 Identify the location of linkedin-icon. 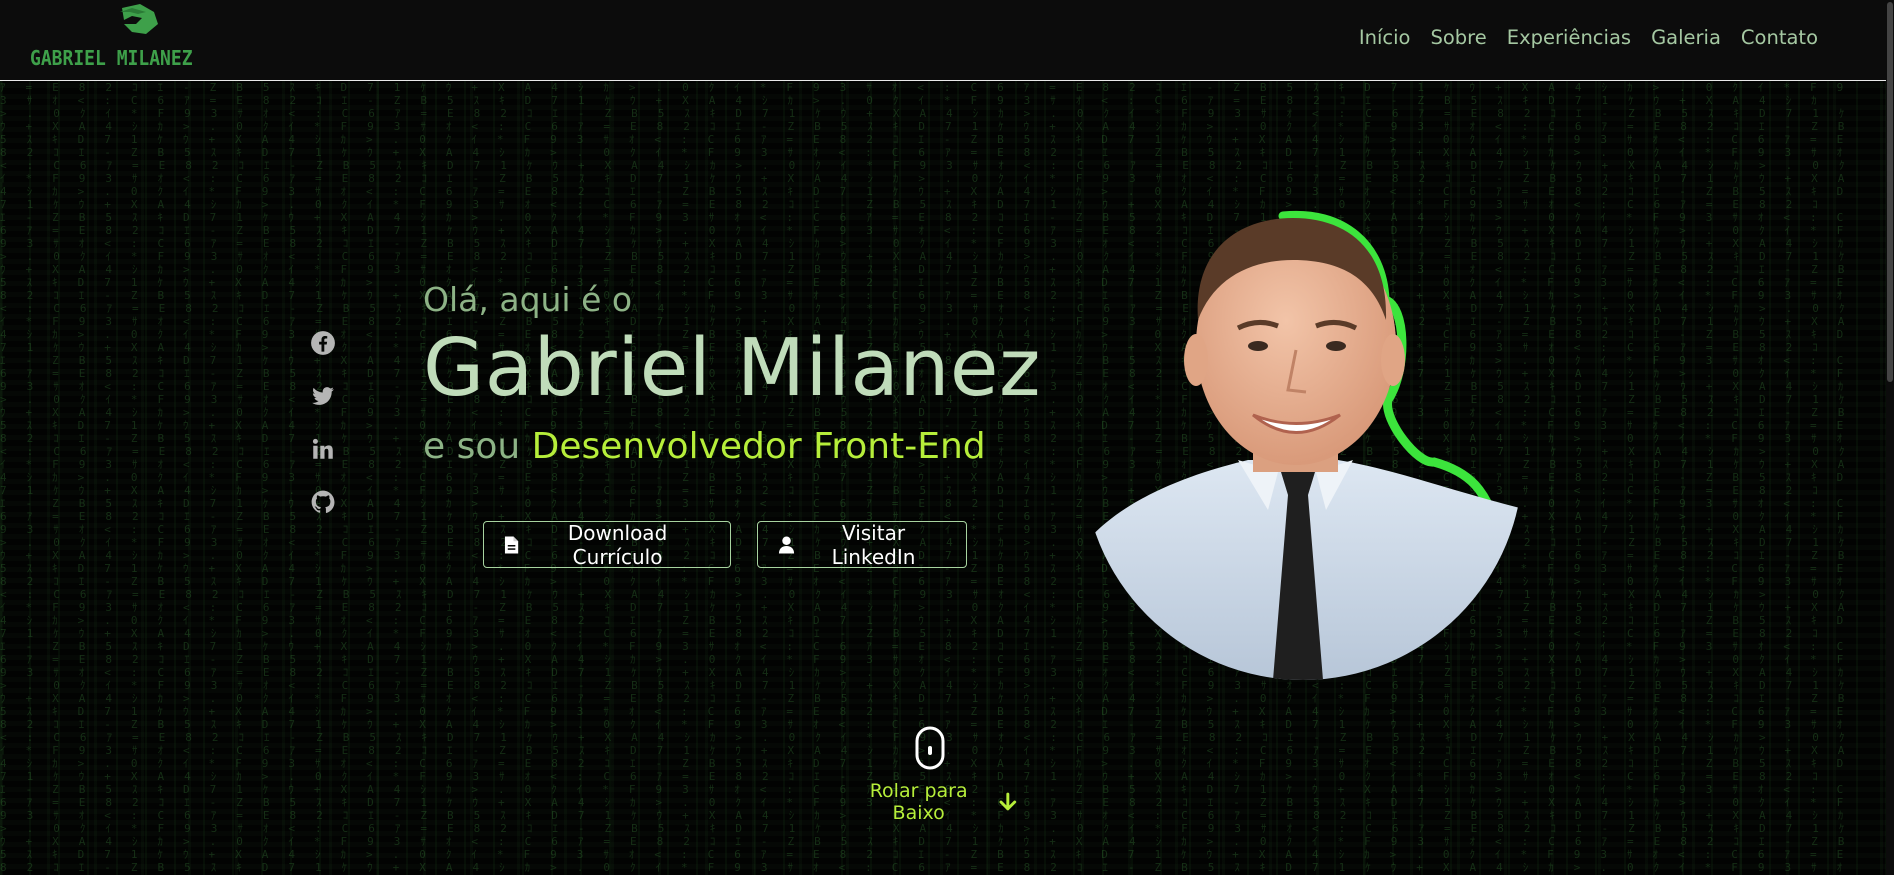
(323, 449).